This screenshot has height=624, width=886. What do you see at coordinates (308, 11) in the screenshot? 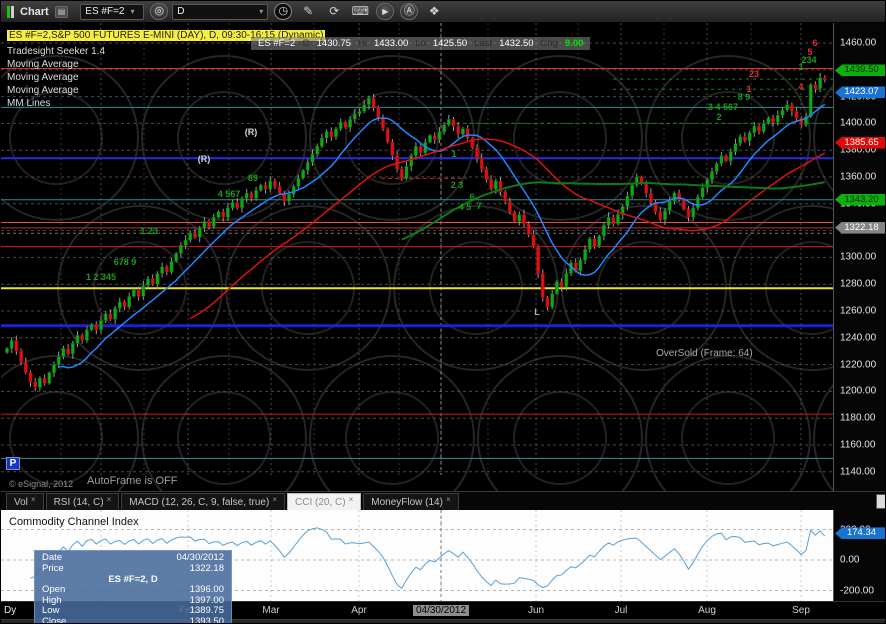
I see `draw-tools-button: ✎` at bounding box center [308, 11].